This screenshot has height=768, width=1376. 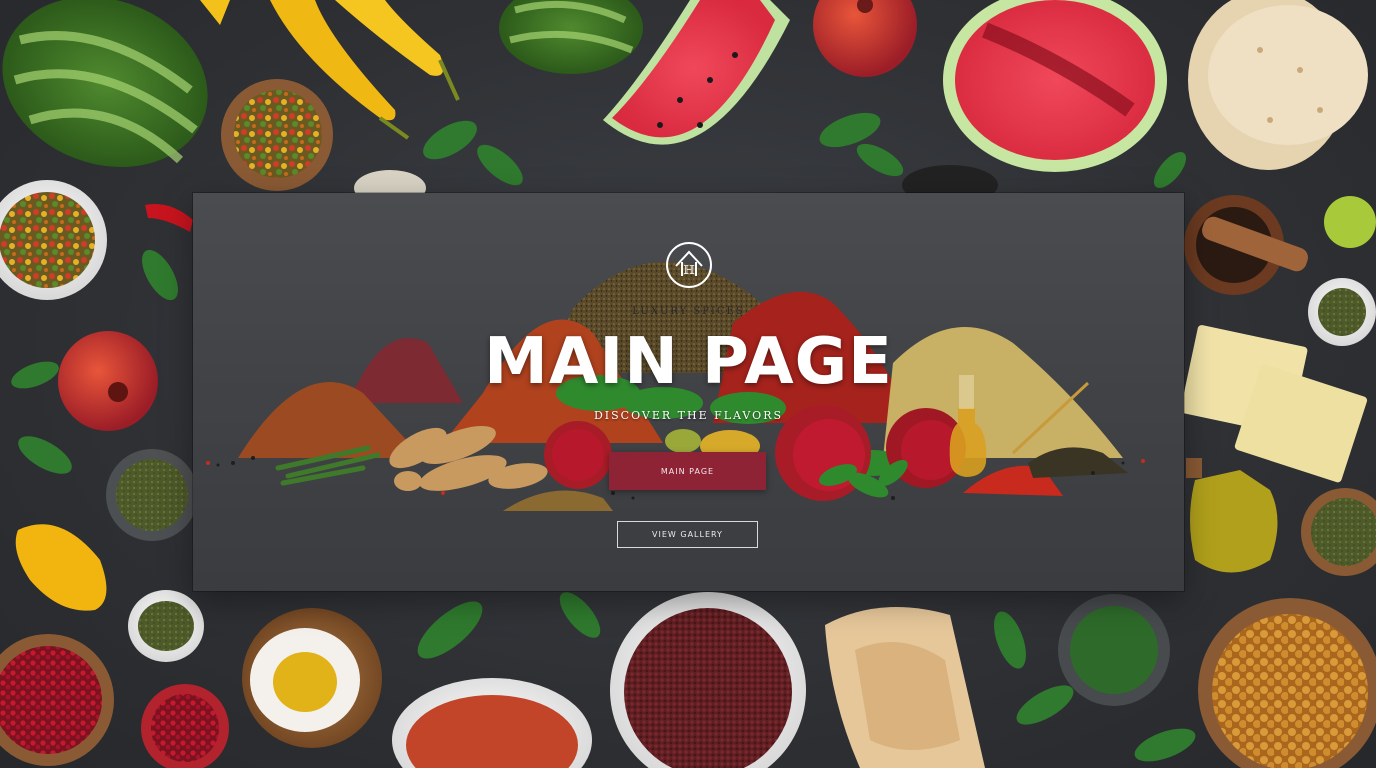 I want to click on page-title: MAIN PAGE, so click(x=688, y=362).